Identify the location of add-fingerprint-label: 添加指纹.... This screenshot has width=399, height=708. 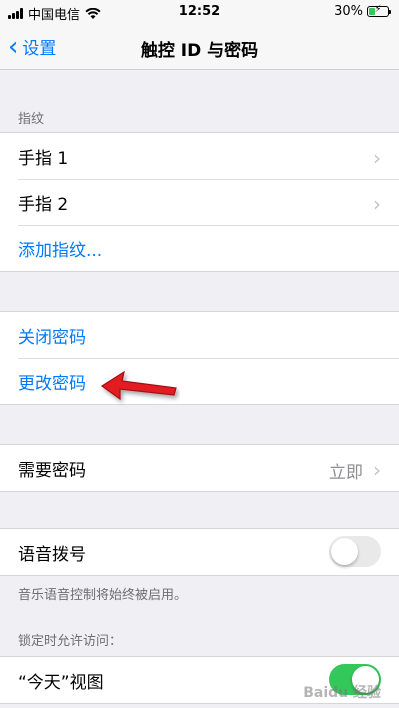
(60, 250).